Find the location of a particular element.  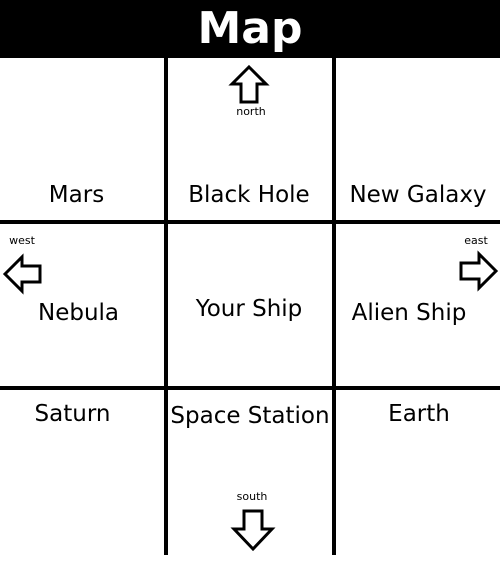

location-nebula: Nebula is located at coordinates (78, 313).